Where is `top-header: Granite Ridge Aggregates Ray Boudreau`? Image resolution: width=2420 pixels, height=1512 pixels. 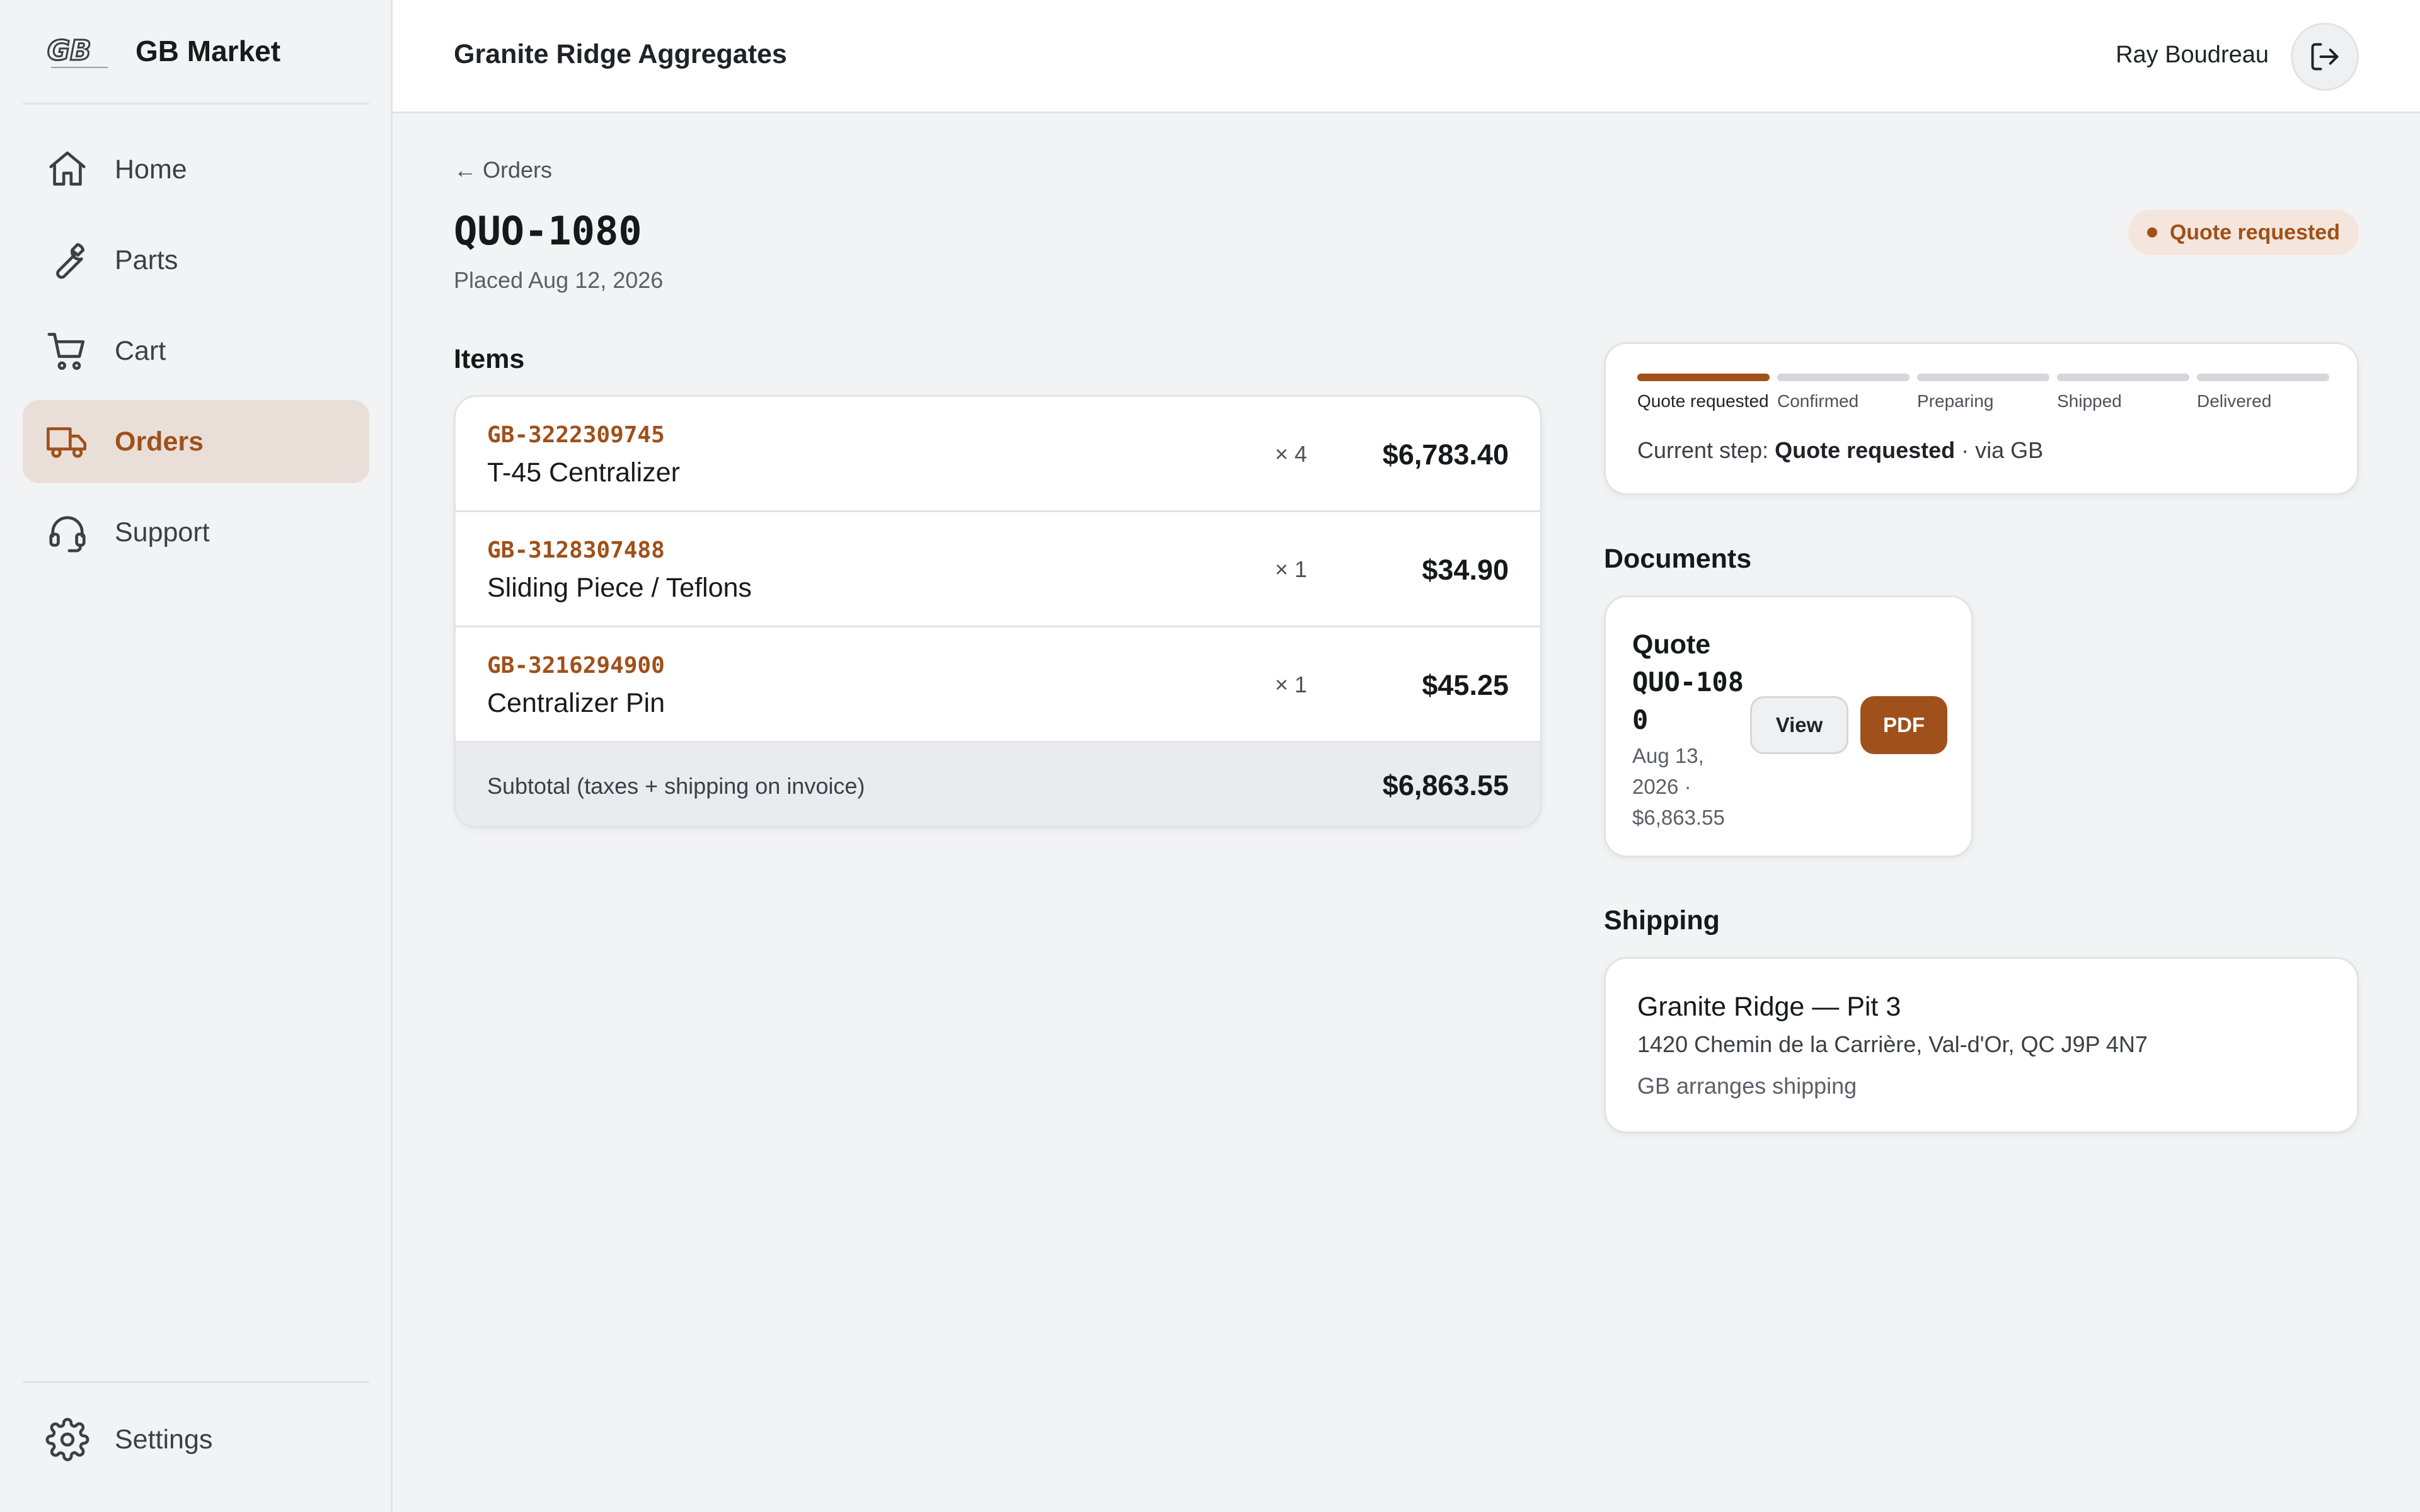
top-header: Granite Ridge Aggregates Ray Boudreau is located at coordinates (1406, 56).